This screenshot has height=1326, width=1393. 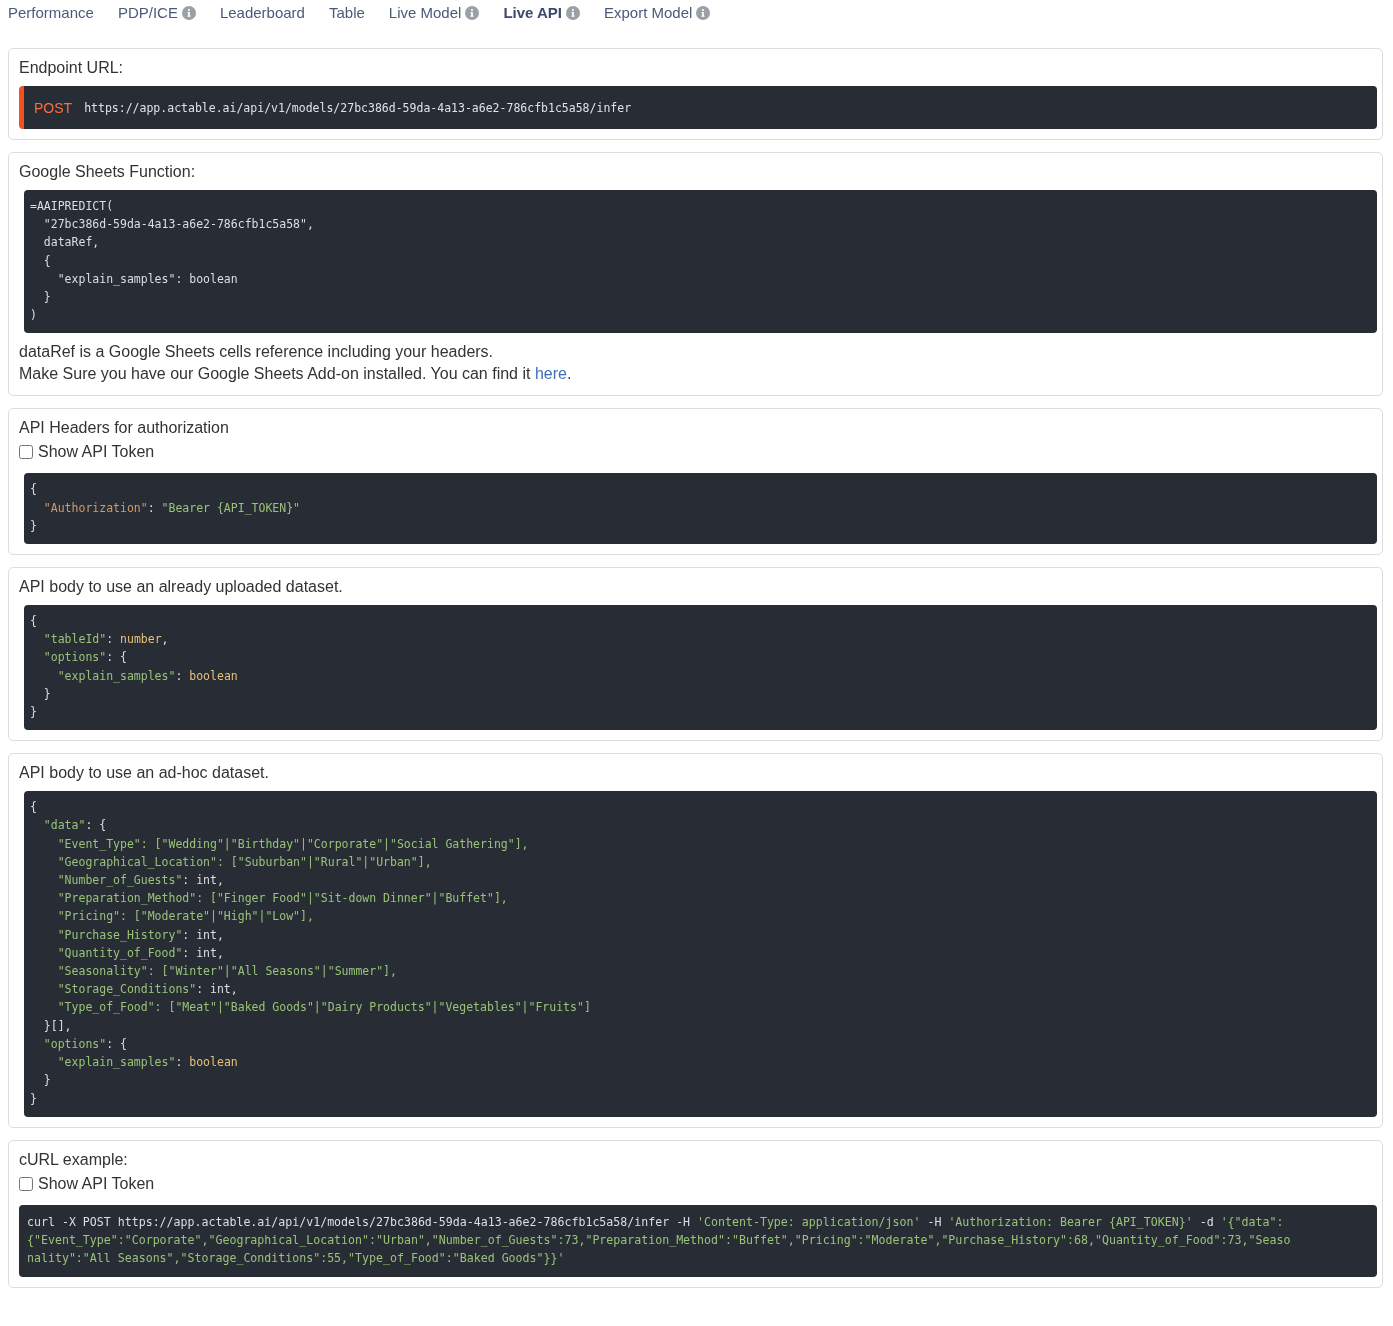 I want to click on tab: Leaderboard, so click(x=264, y=10).